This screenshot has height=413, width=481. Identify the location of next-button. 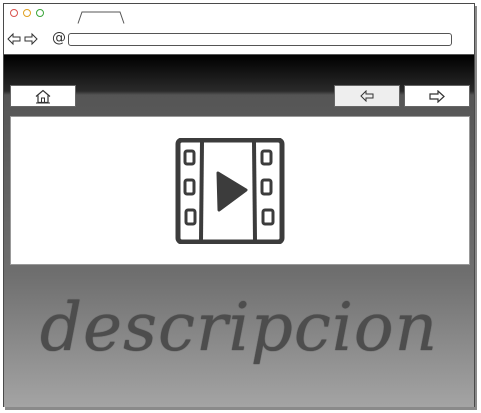
(437, 96).